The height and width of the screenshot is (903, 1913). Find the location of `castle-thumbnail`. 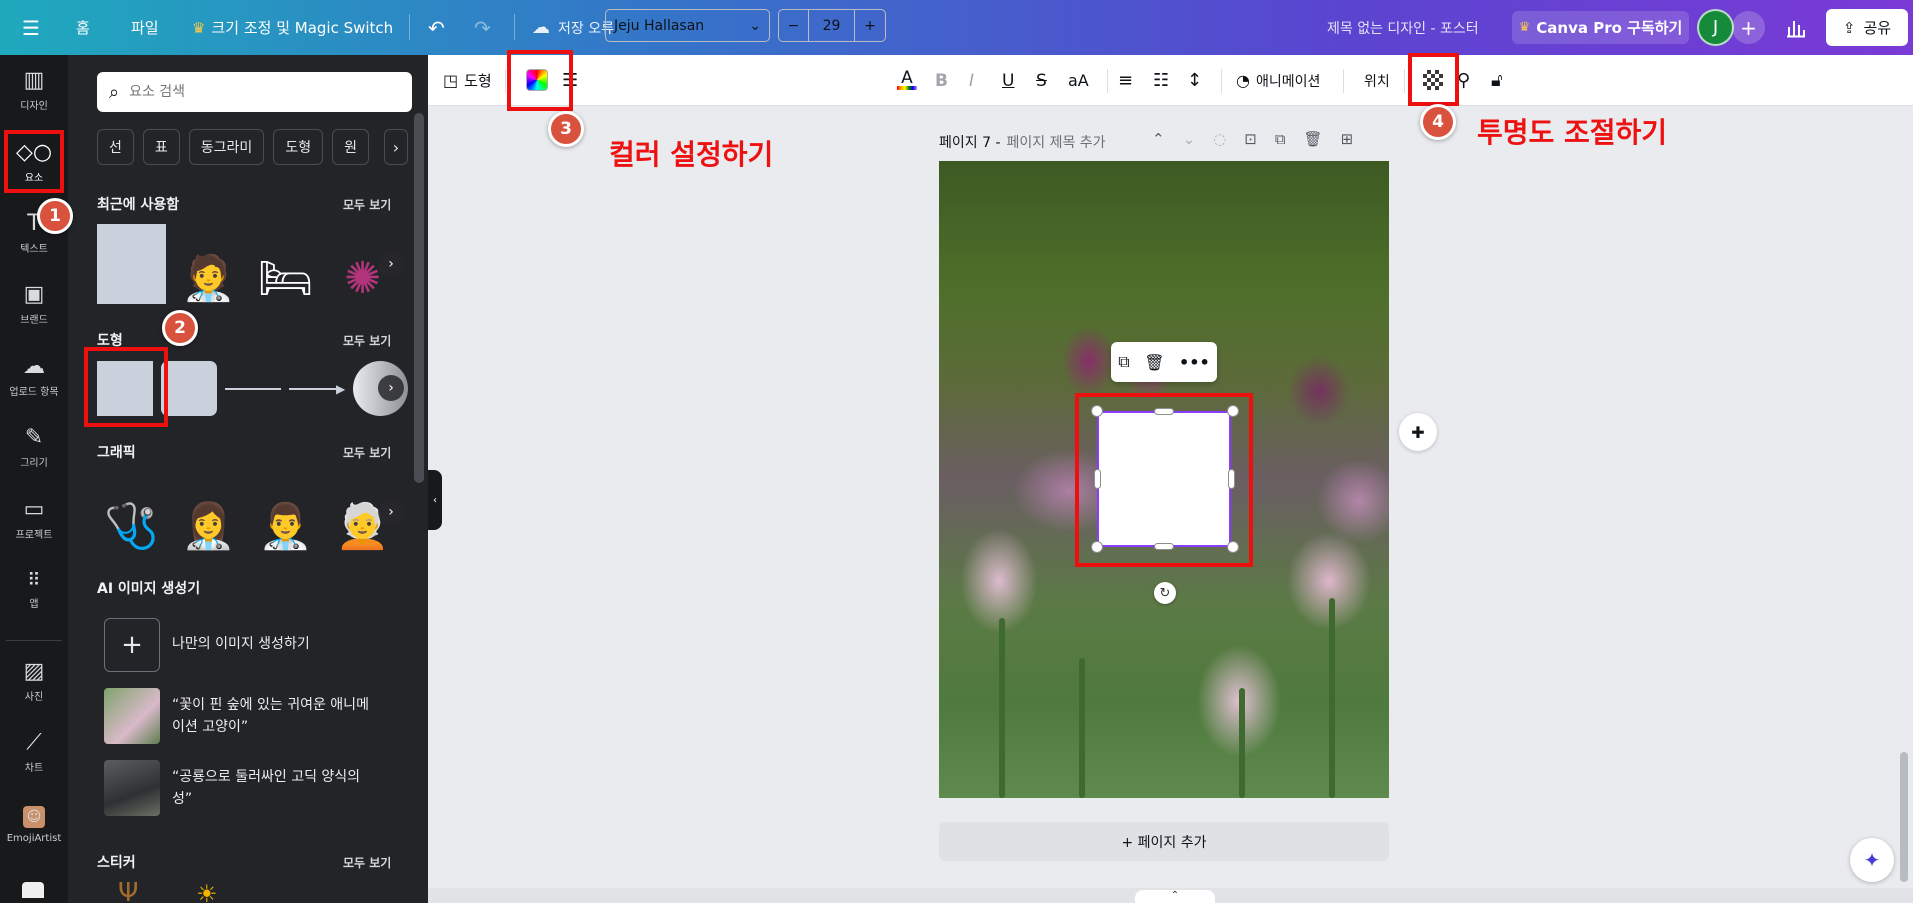

castle-thumbnail is located at coordinates (132, 788).